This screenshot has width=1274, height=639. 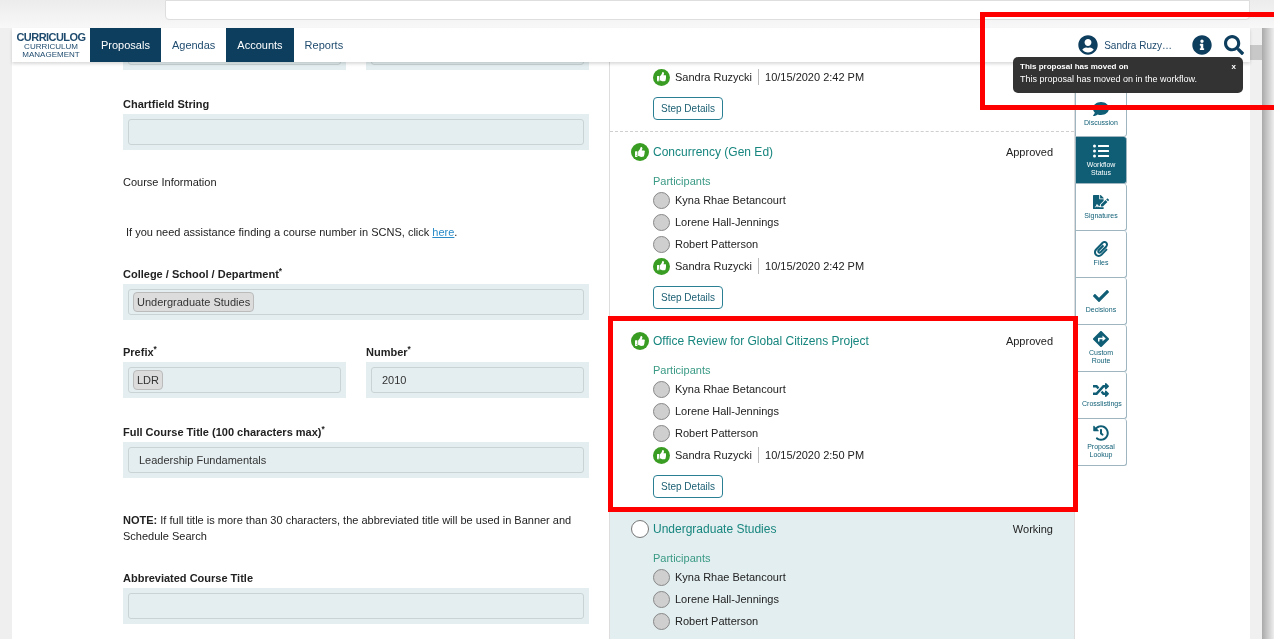 What do you see at coordinates (194, 302) in the screenshot?
I see `selected-chip: Undergraduate Studies` at bounding box center [194, 302].